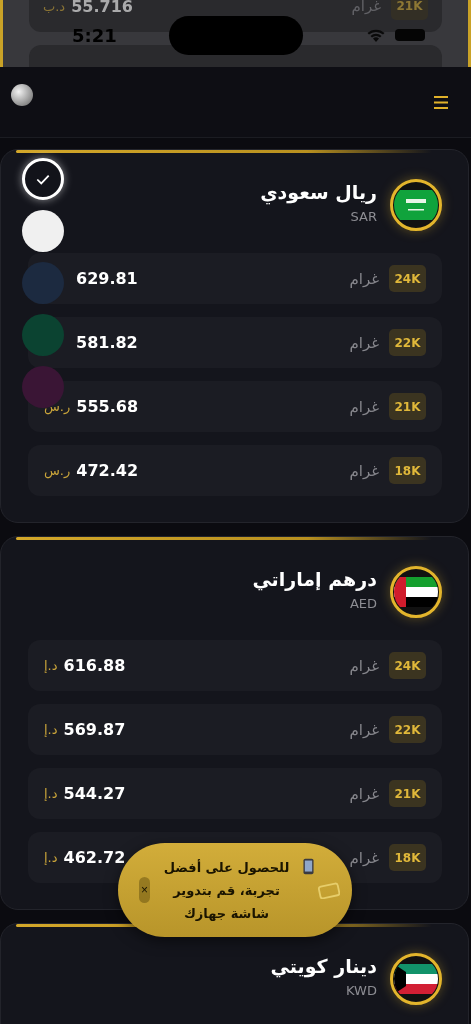 Image resolution: width=471 pixels, height=1024 pixels. What do you see at coordinates (107, 278) in the screenshot?
I see `price-value: 629.81` at bounding box center [107, 278].